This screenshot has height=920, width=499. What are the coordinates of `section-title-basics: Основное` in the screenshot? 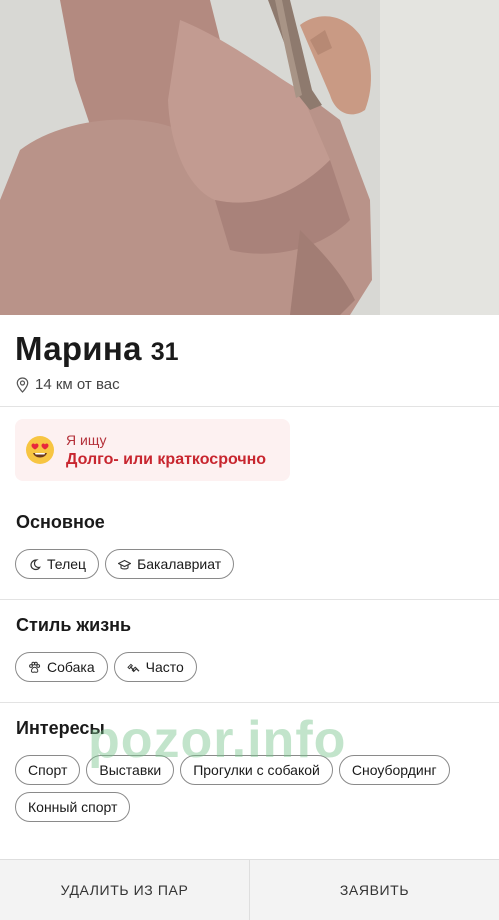 It's located at (60, 522).